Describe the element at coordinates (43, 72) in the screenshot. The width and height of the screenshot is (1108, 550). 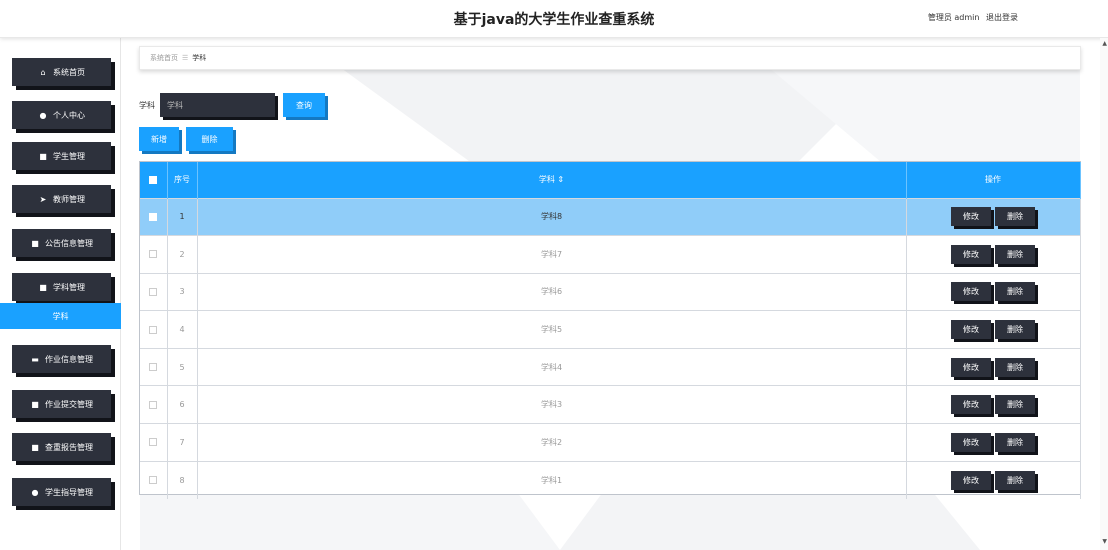
I see `home-icon: ⌂` at that location.